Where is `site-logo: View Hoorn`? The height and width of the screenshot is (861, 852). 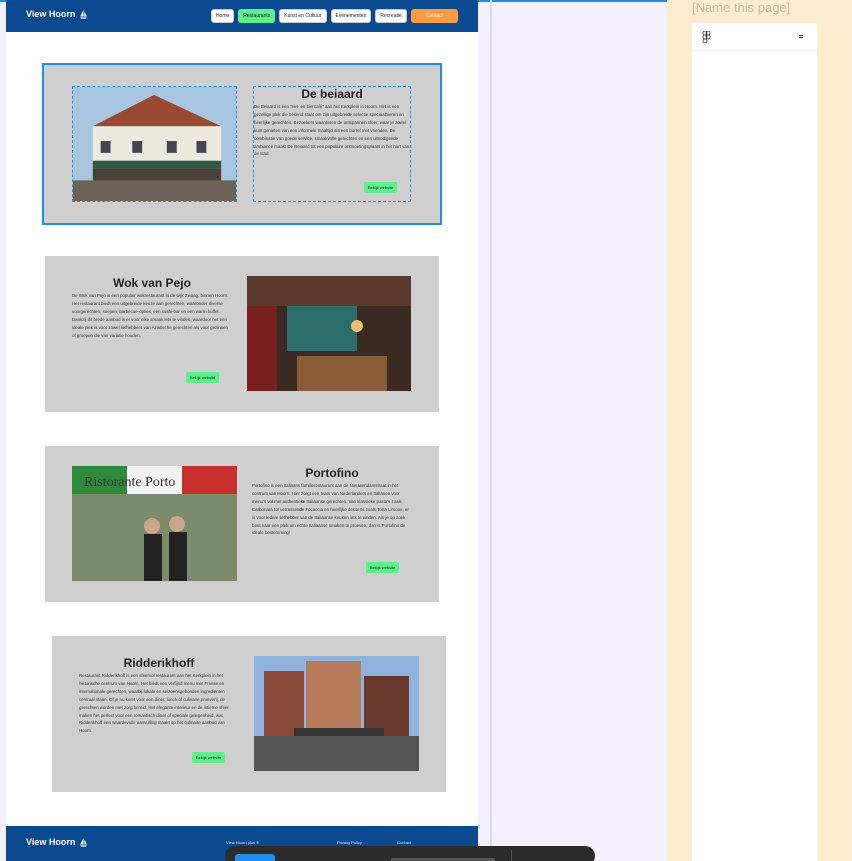
site-logo: View Hoorn is located at coordinates (57, 14).